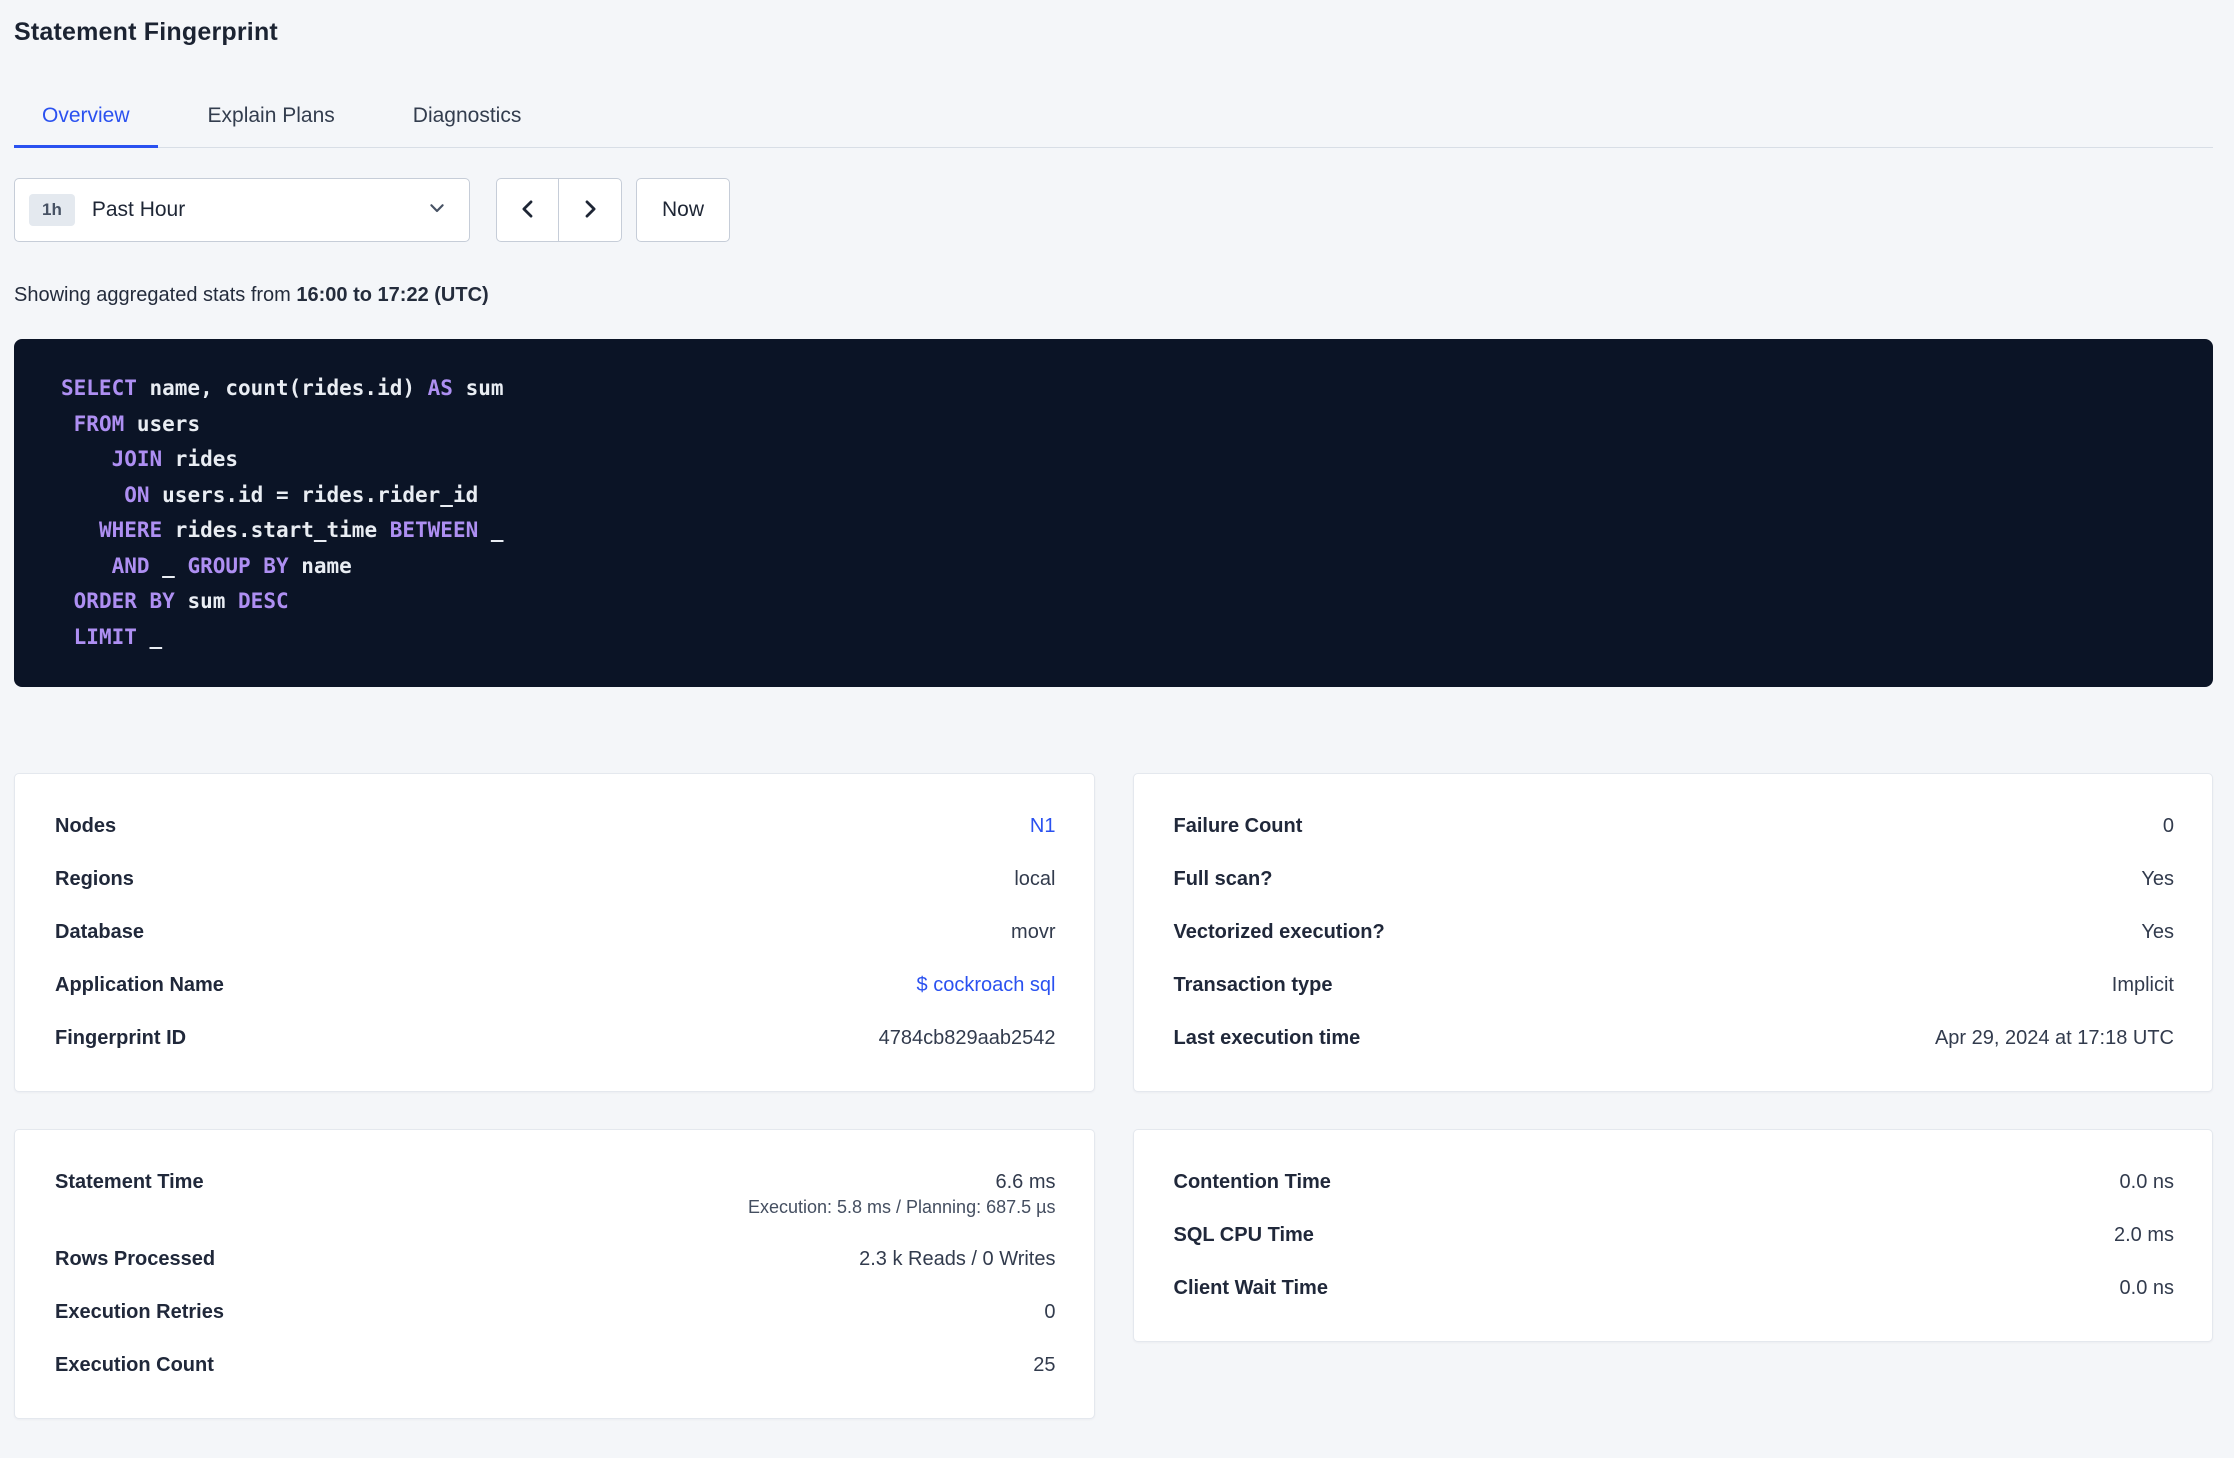 This screenshot has width=2234, height=1458. I want to click on row-label: Contention Time, so click(1252, 1182).